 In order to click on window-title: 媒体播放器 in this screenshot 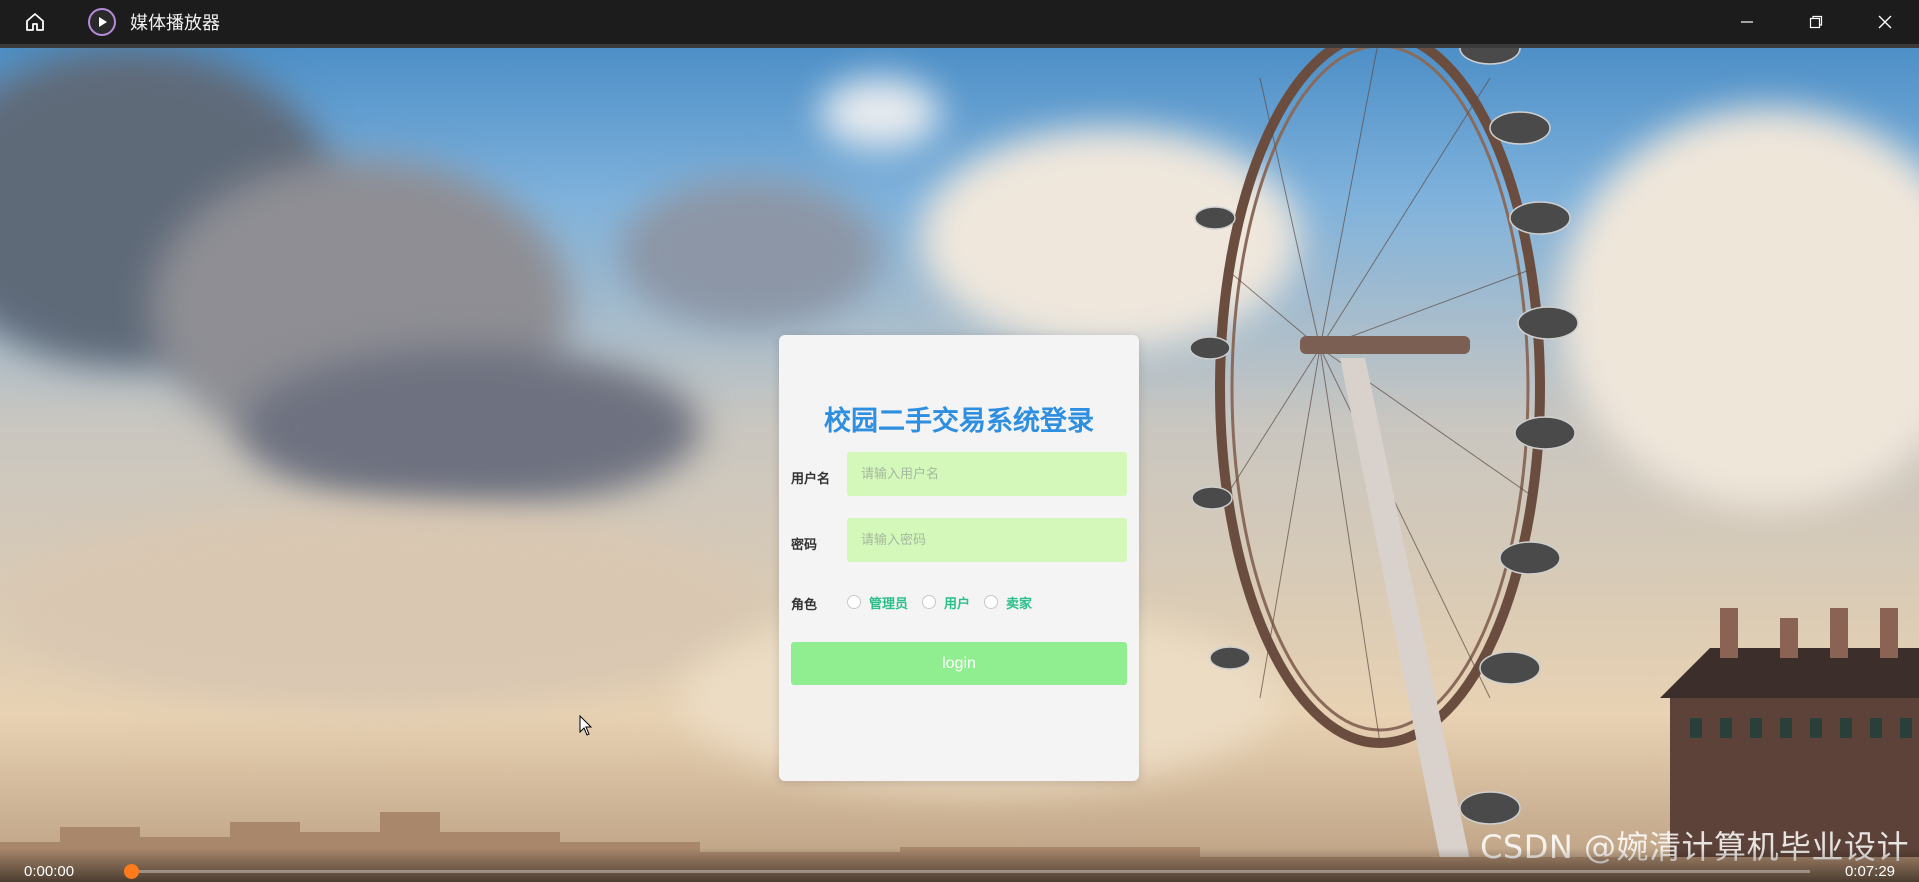, I will do `click(175, 23)`.